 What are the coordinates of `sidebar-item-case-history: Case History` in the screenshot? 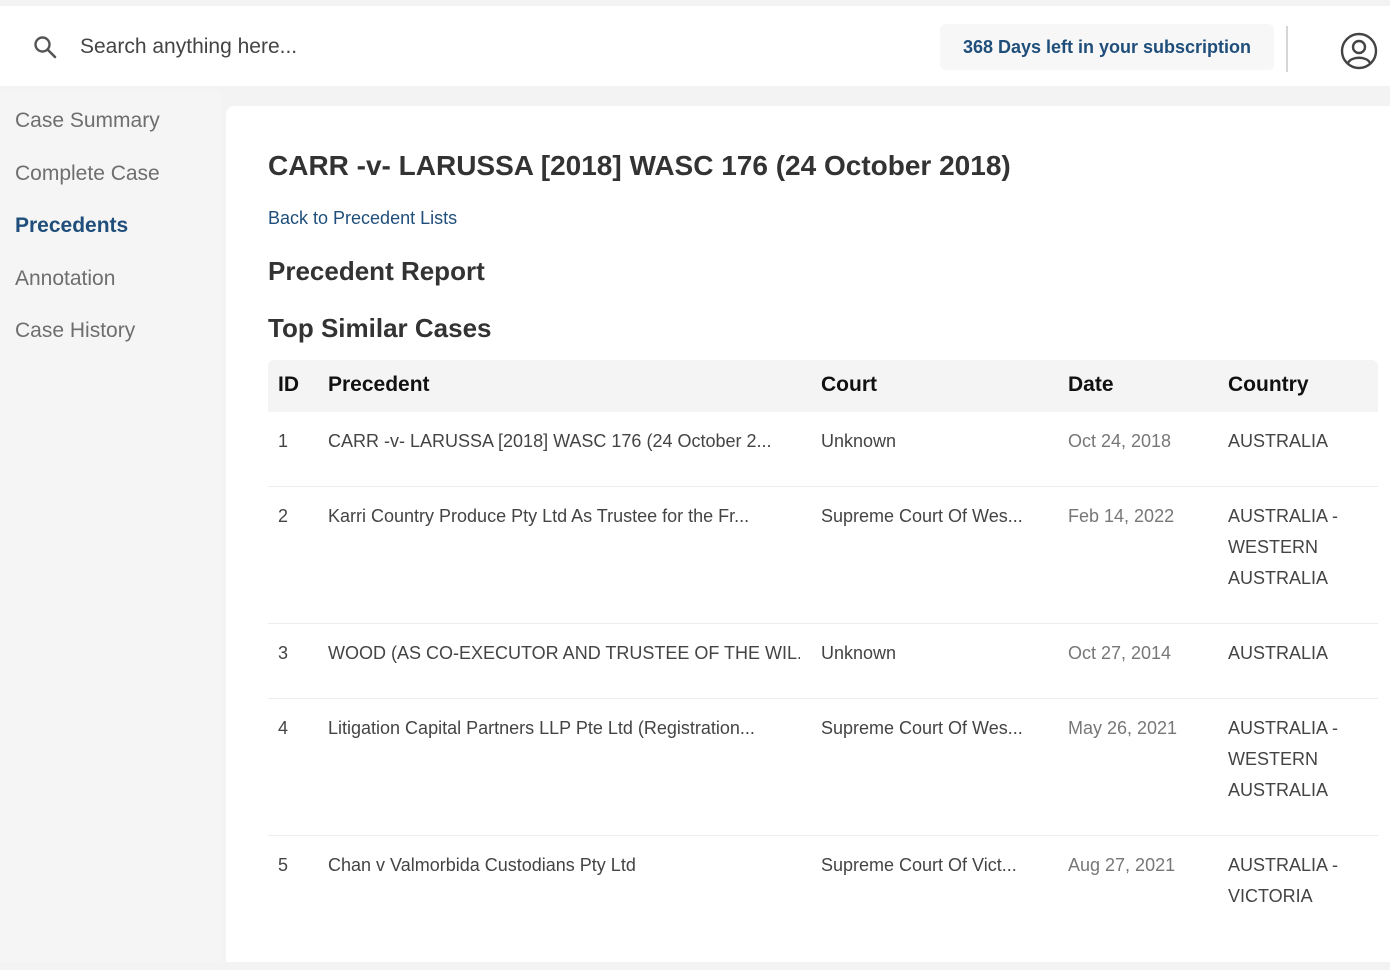 It's located at (75, 331).